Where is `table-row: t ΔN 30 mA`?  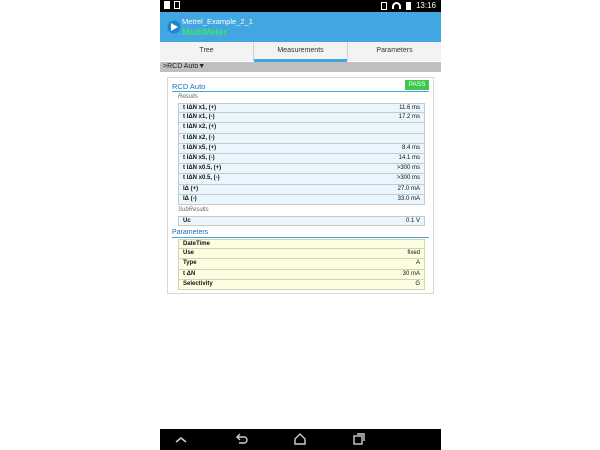
table-row: t ΔN 30 mA is located at coordinates (301, 274).